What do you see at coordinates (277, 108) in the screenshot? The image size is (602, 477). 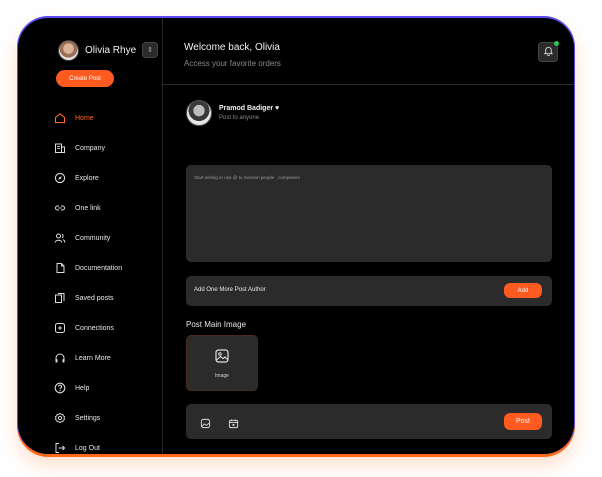 I see `heart-icon: ♥` at bounding box center [277, 108].